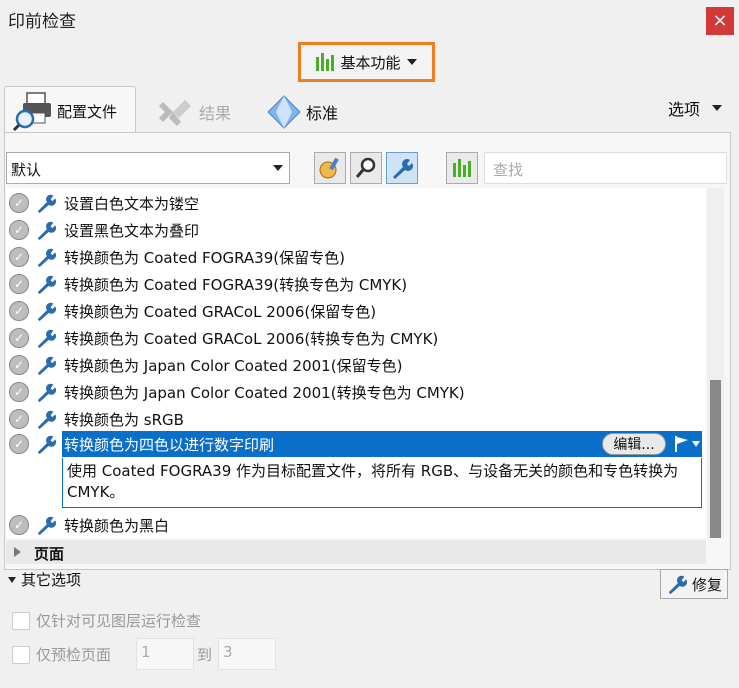 The height and width of the screenshot is (688, 739). What do you see at coordinates (193, 112) in the screenshot?
I see `tab-results: 结果` at bounding box center [193, 112].